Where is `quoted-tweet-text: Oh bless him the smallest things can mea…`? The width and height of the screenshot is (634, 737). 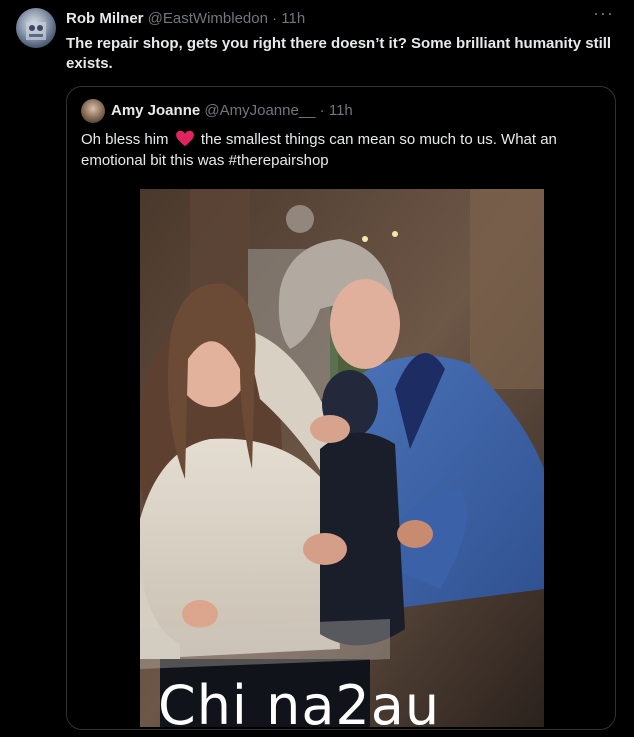
quoted-tweet-text: Oh bless him the smallest things can mea… is located at coordinates (342, 150).